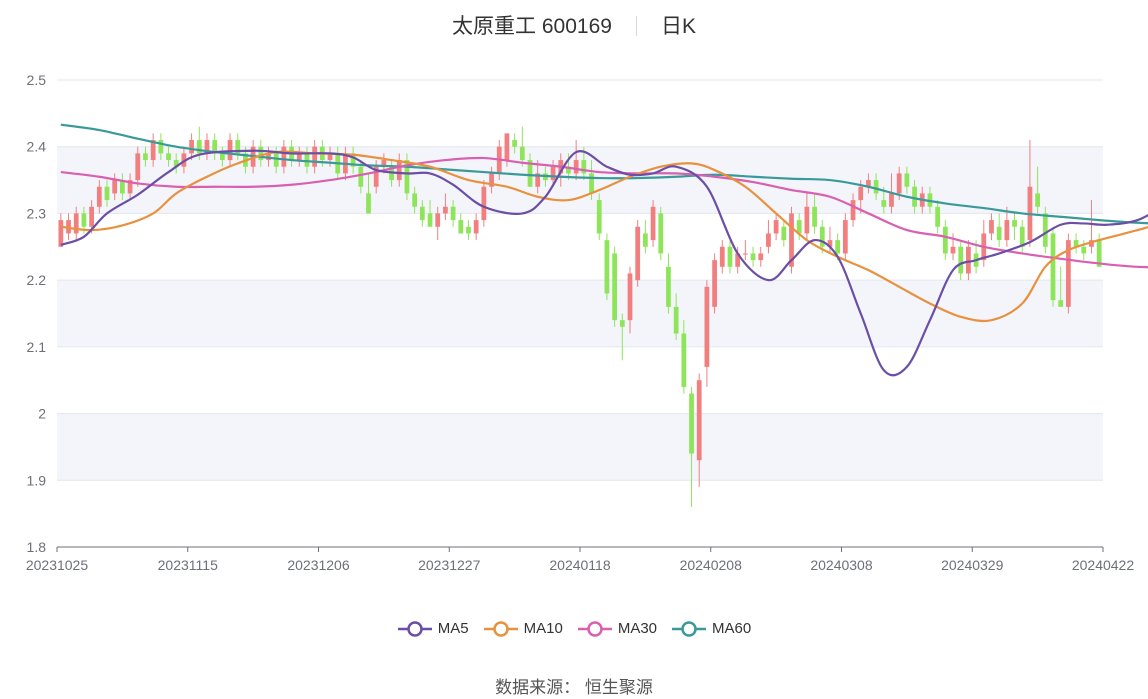 This screenshot has height=699, width=1148. I want to click on x-tick-label: 20240118, so click(579, 565).